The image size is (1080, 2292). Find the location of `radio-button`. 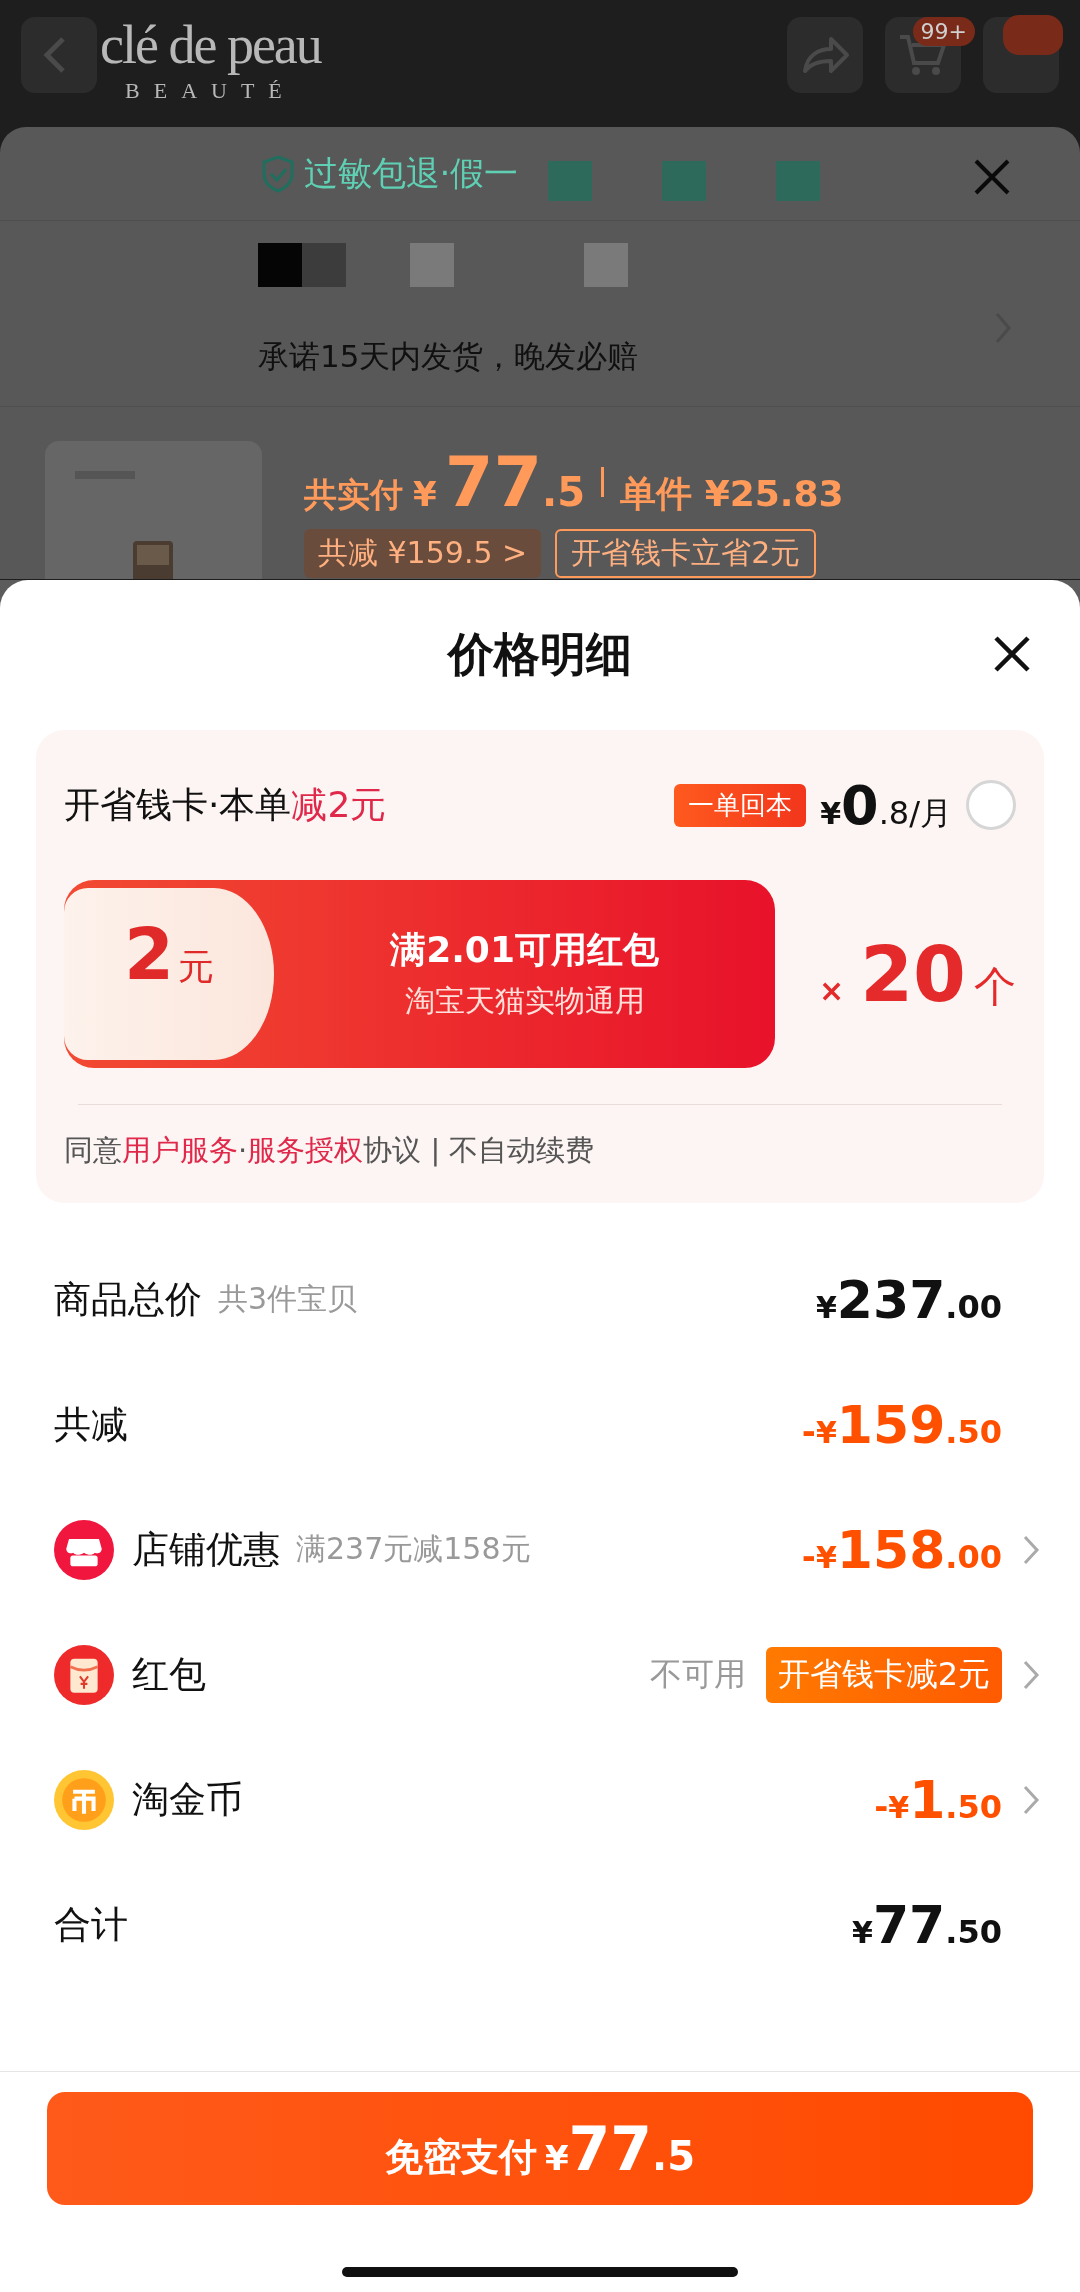

radio-button is located at coordinates (991, 805).